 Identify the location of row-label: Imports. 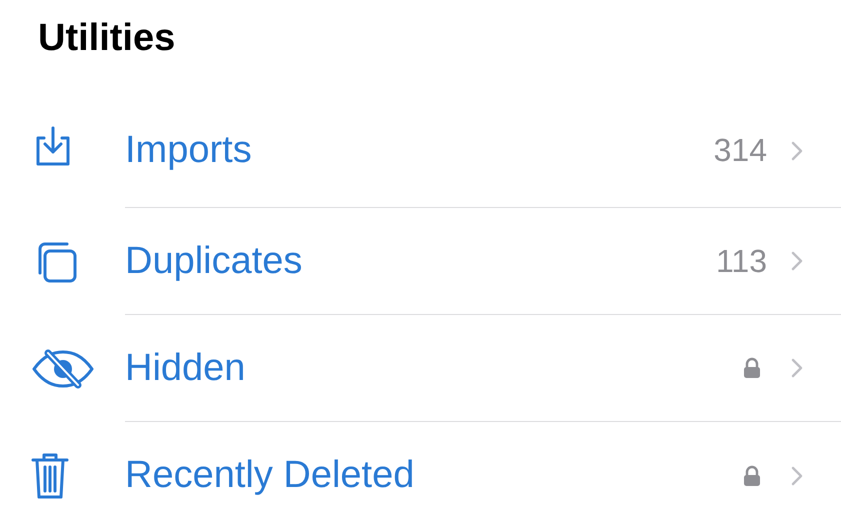
(188, 150).